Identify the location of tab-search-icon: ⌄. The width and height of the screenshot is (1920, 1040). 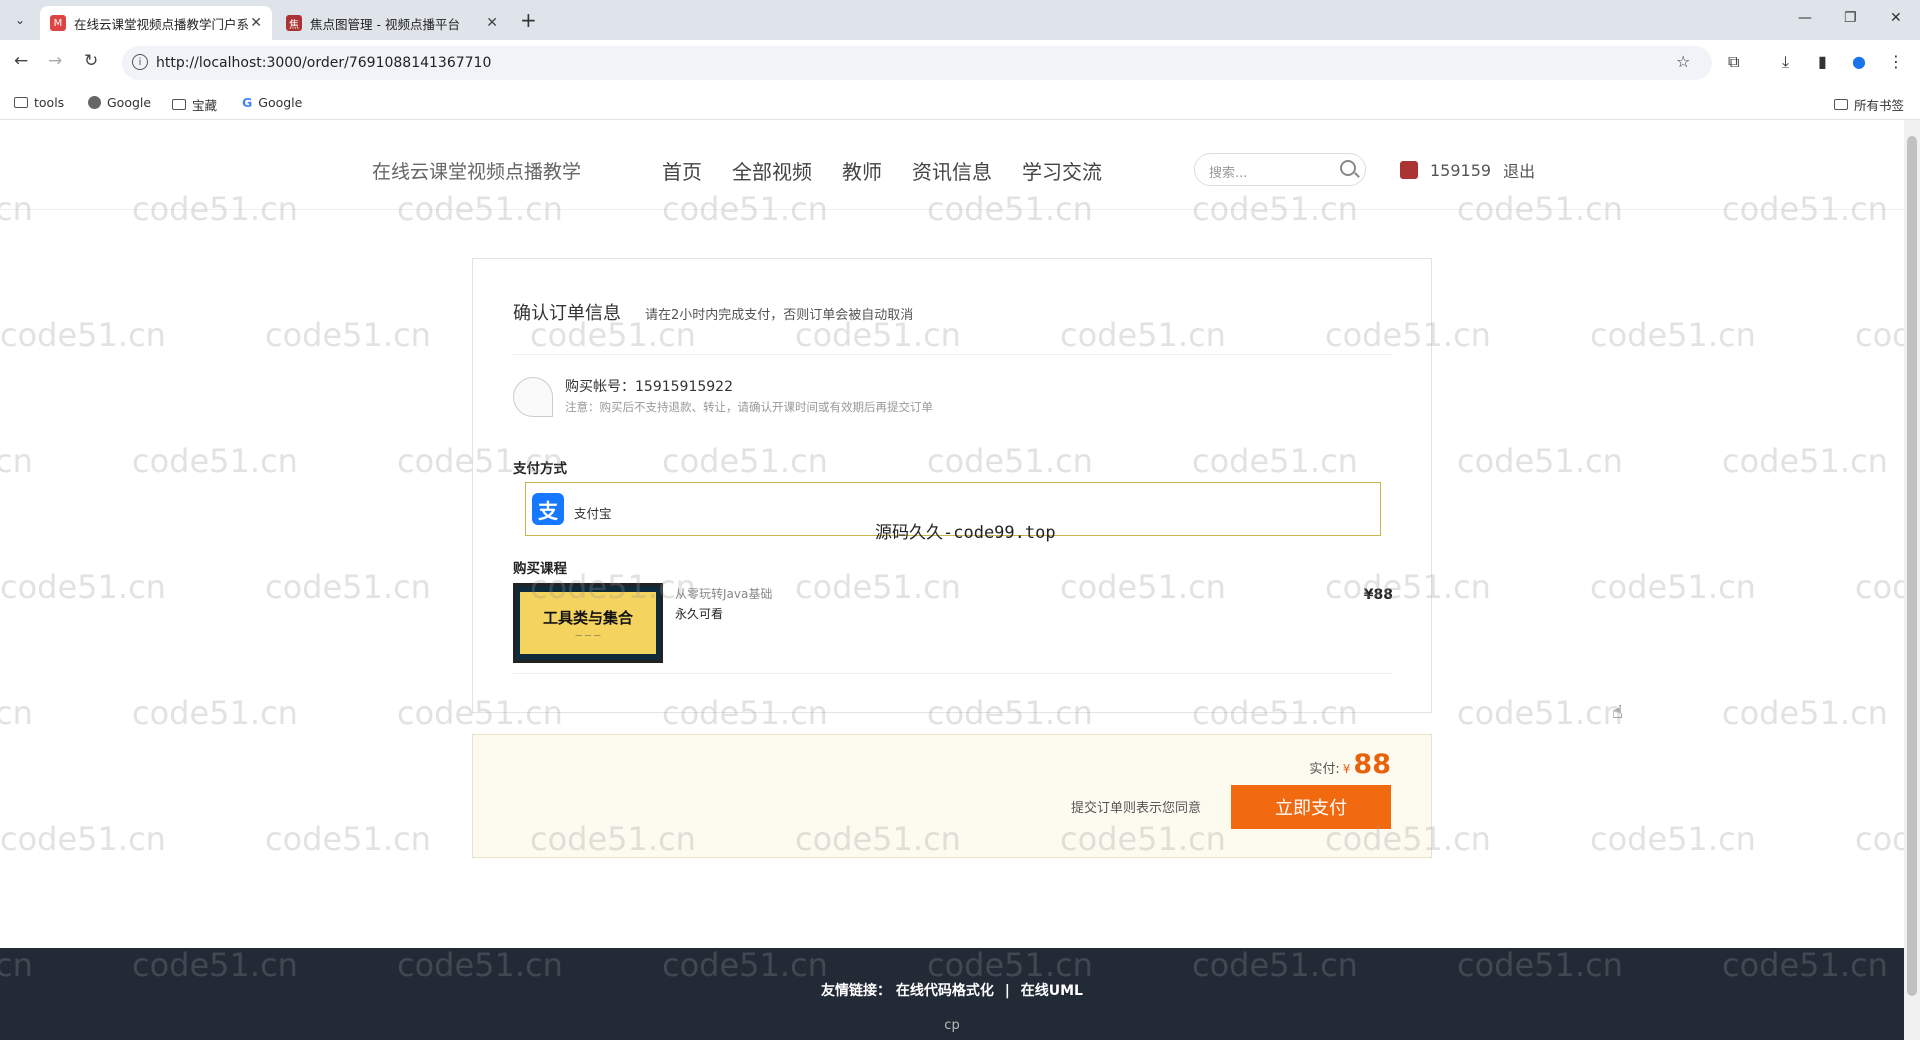
(20, 20).